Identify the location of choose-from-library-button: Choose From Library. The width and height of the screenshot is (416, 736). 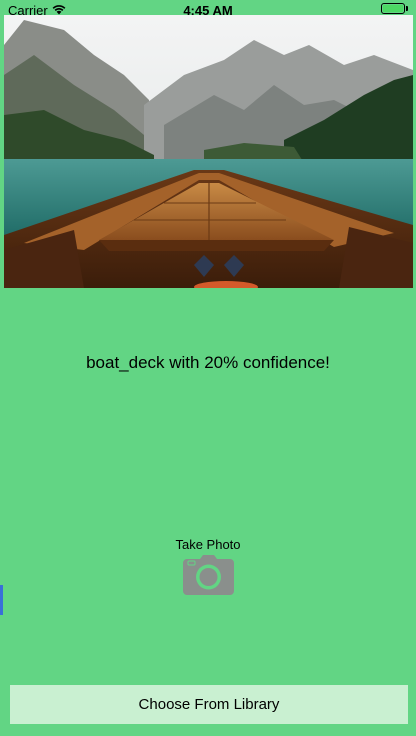
(209, 704).